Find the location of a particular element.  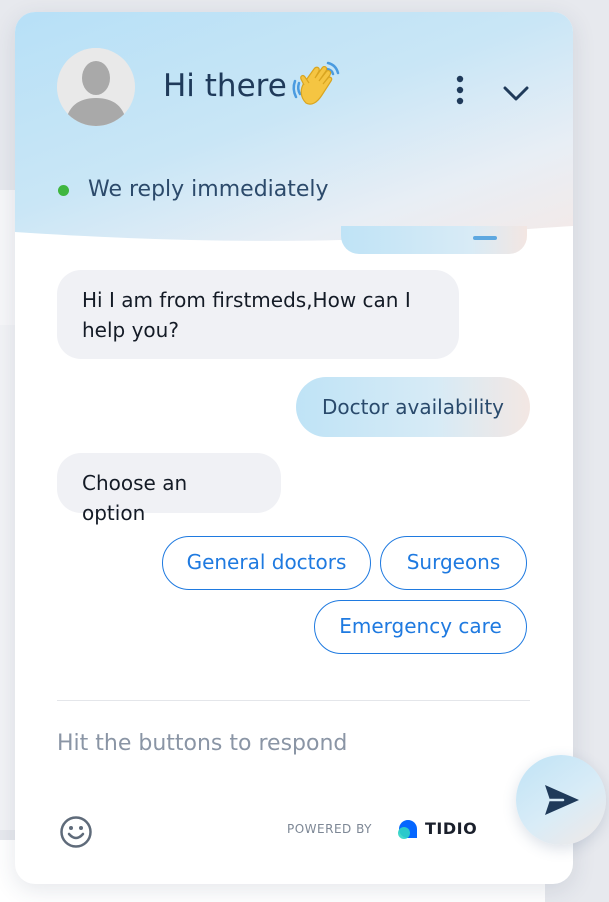

paper-plane-icon is located at coordinates (562, 800).